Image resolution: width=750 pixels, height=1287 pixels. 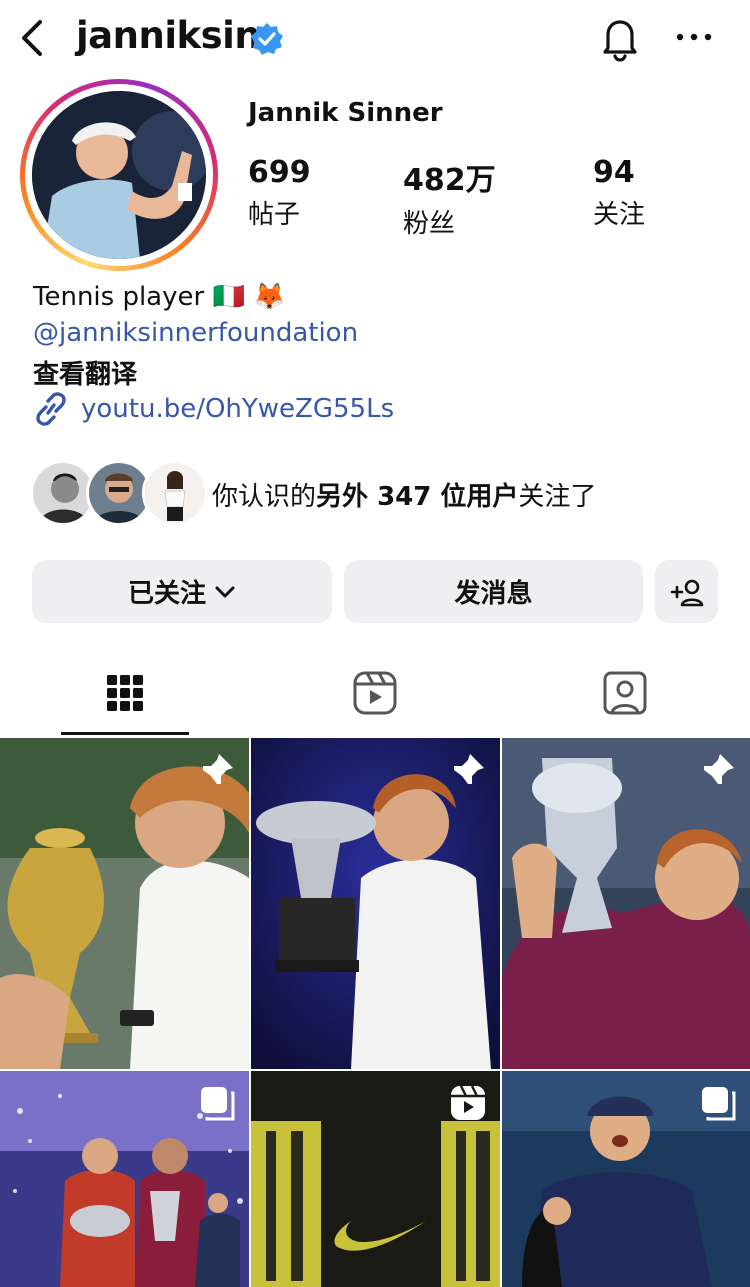 I want to click on tab-tagged, so click(x=625, y=693).